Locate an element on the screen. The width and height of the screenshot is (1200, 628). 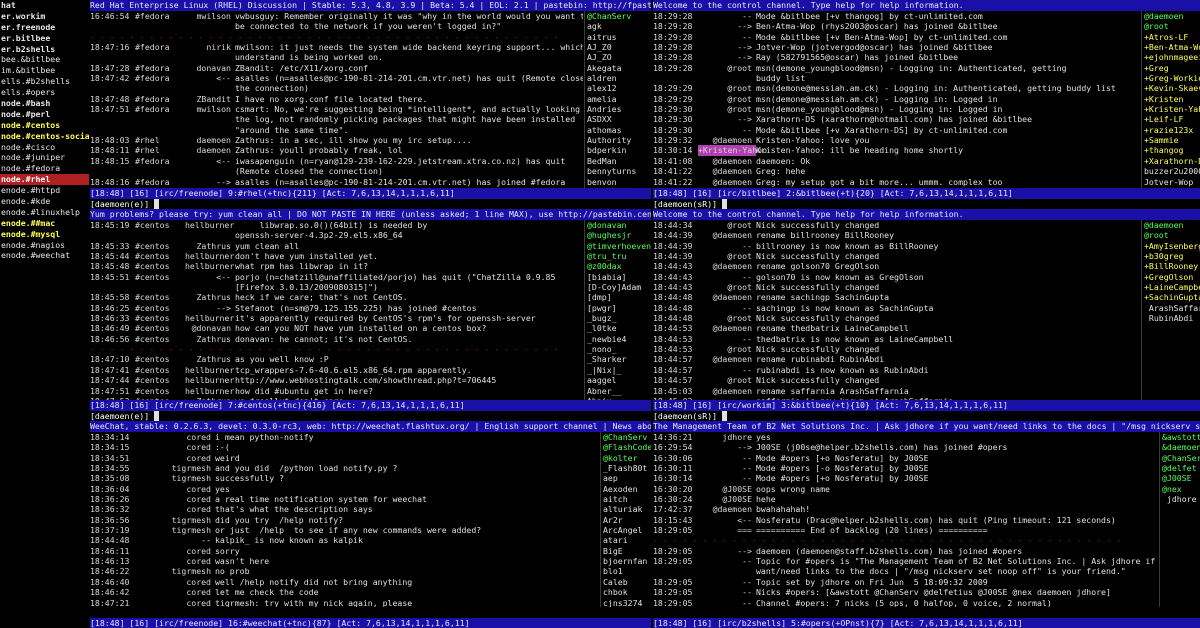
nicklist-item: aldren is located at coordinates (619, 78).